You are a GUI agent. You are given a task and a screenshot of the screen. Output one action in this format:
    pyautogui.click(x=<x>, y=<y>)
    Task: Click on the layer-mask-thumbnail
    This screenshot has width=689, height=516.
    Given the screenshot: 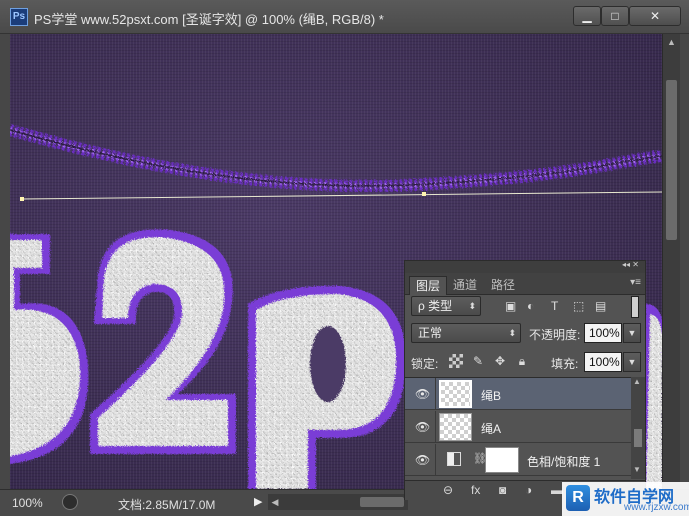 What is the action you would take?
    pyautogui.click(x=502, y=460)
    